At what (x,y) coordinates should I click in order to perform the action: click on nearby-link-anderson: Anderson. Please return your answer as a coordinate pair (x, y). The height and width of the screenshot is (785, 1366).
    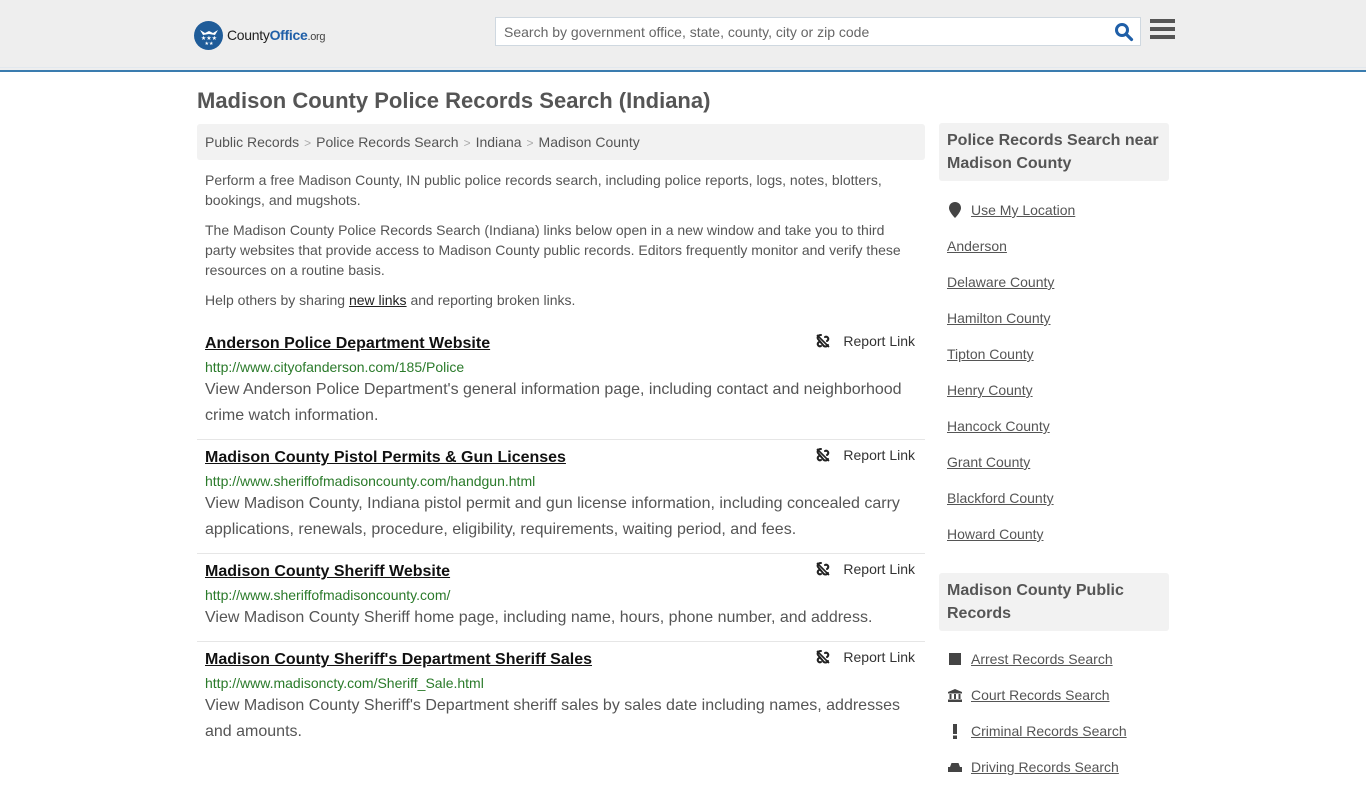
    Looking at the image, I should click on (977, 246).